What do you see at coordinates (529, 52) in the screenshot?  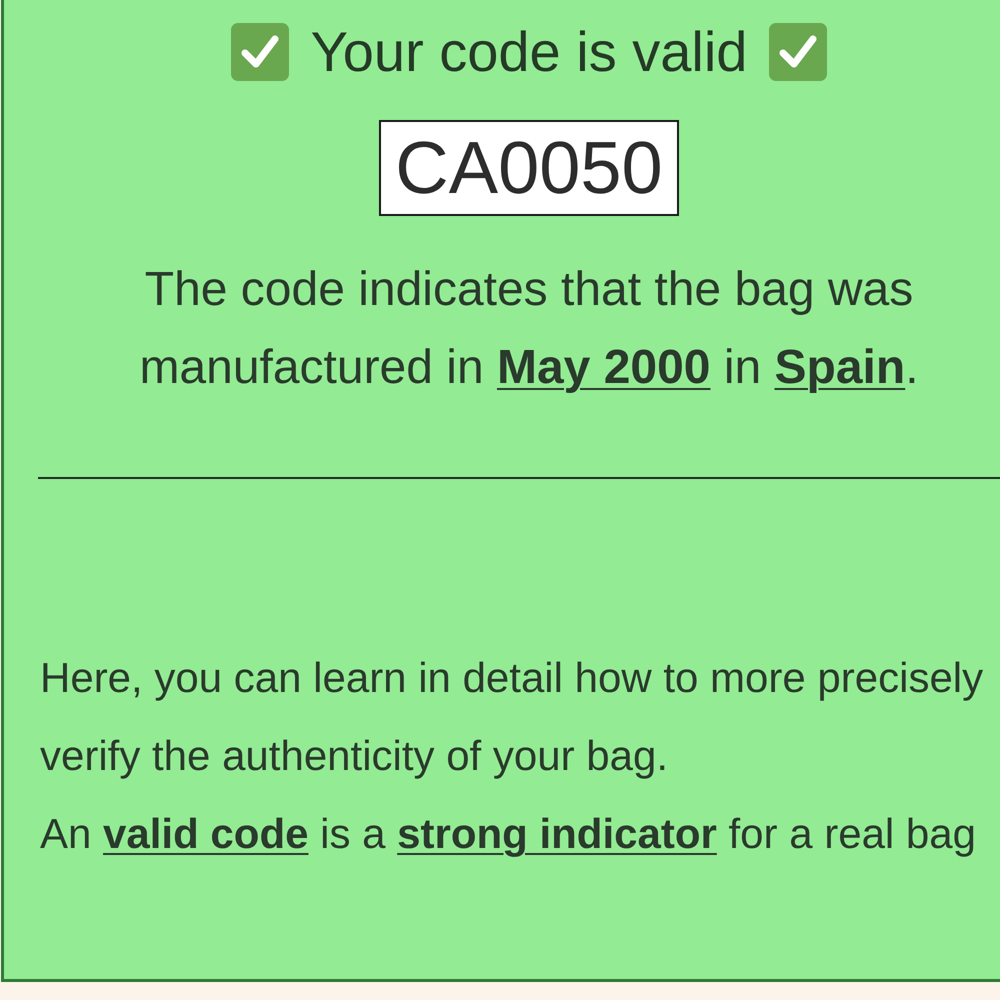 I see `result-title: Your code is valid` at bounding box center [529, 52].